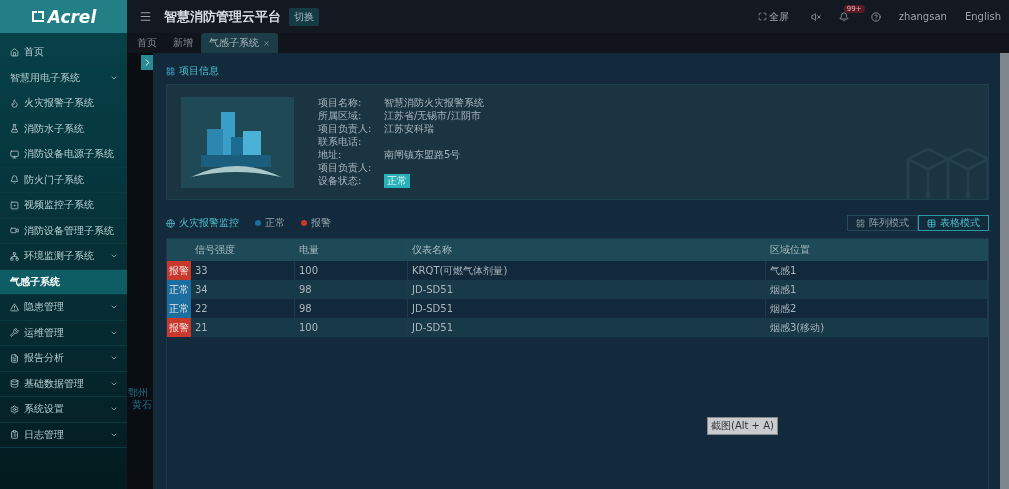  I want to click on section-title: 火灾报警监控, so click(209, 223).